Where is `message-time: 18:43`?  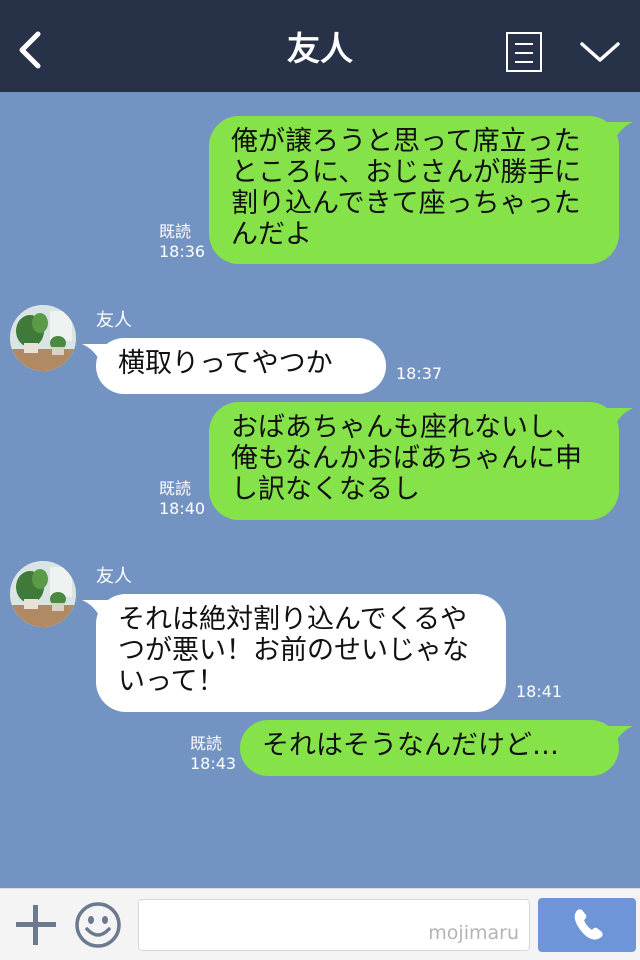
message-time: 18:43 is located at coordinates (213, 763).